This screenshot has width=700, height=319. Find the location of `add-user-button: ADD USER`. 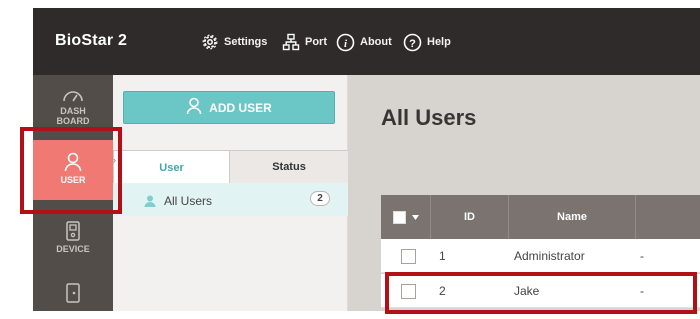

add-user-button: ADD USER is located at coordinates (229, 107).